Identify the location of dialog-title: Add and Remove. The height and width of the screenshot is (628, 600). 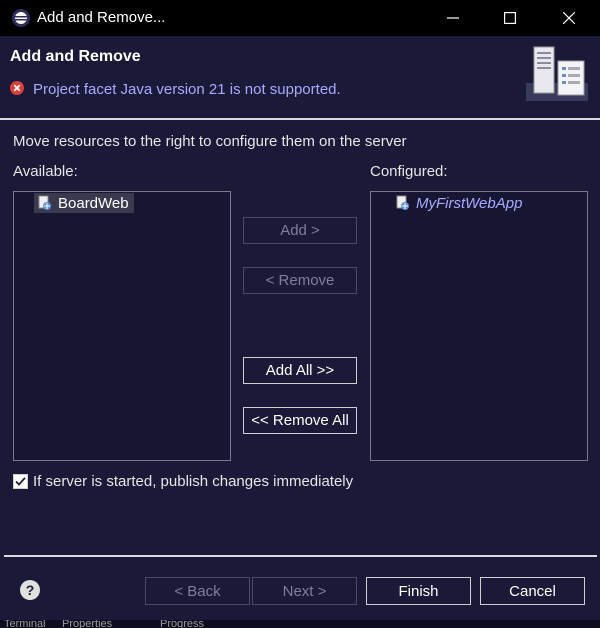
(75, 56).